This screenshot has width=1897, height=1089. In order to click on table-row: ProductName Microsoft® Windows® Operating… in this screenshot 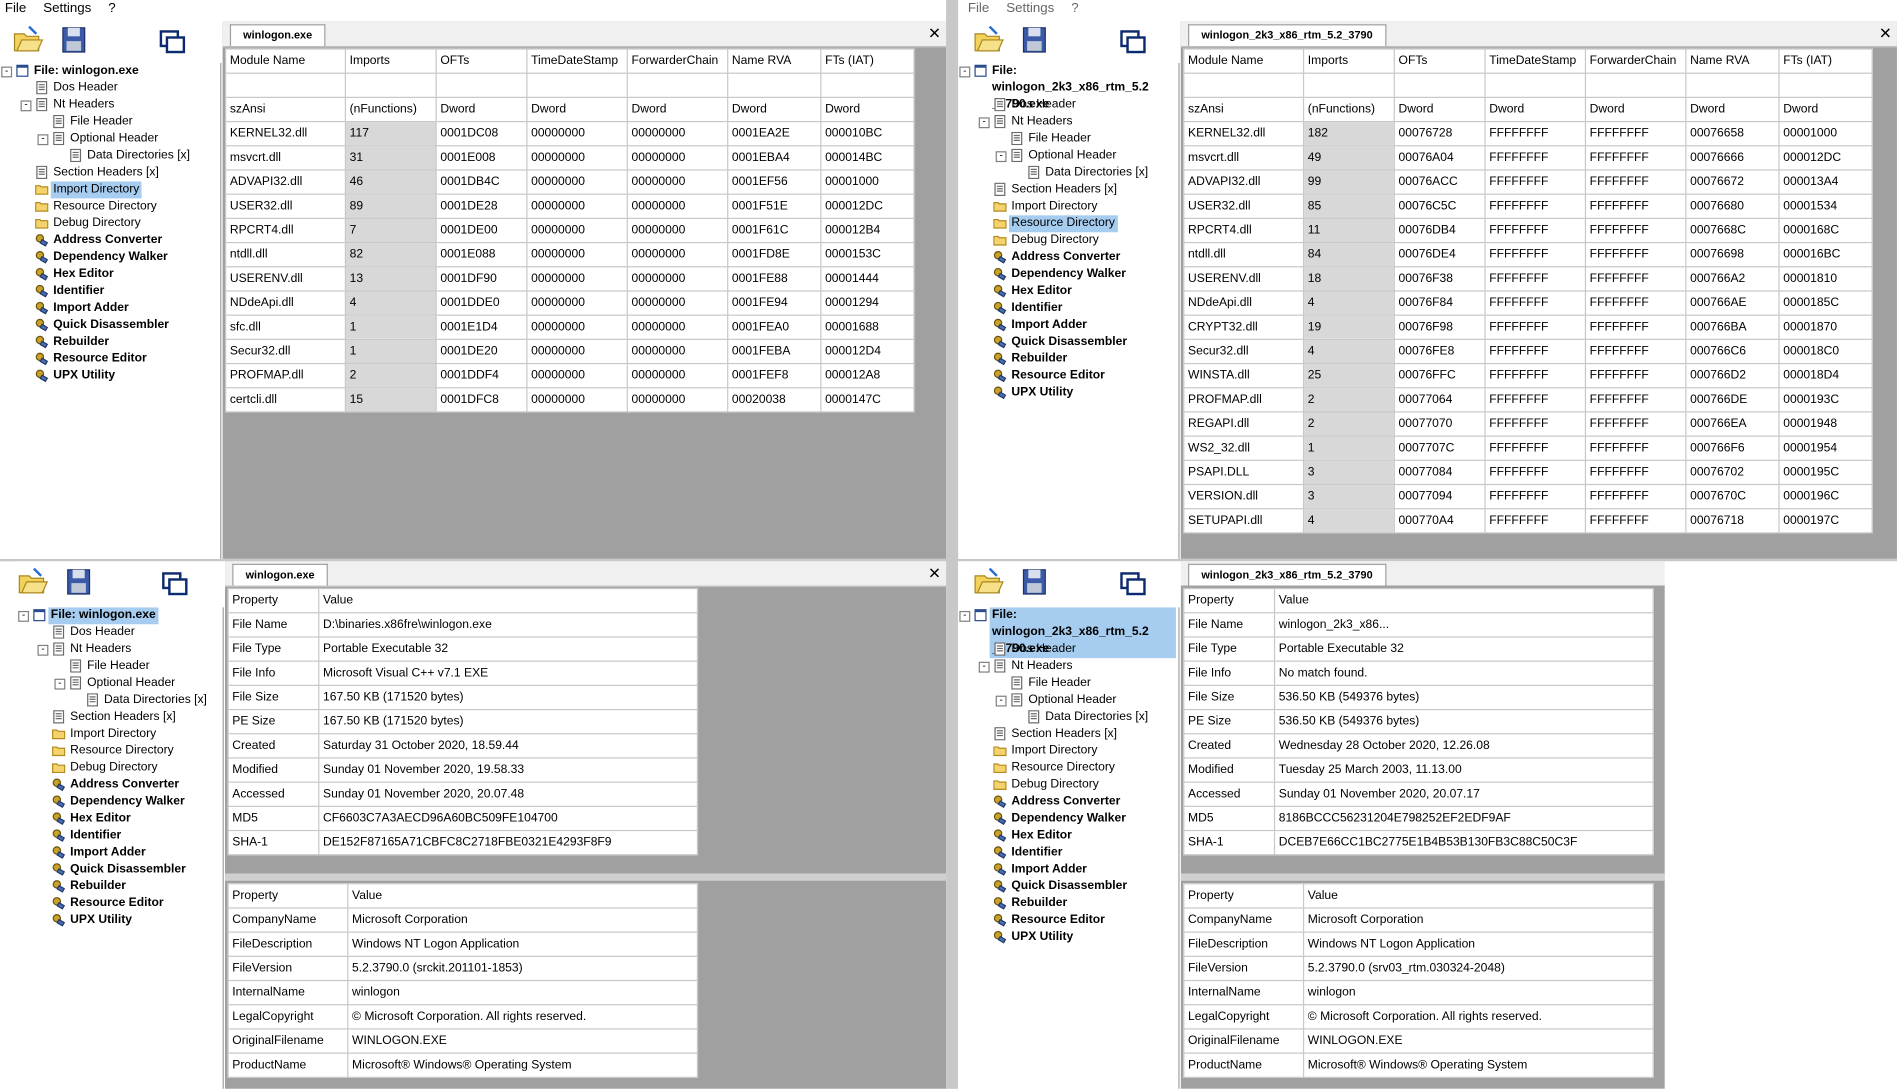, I will do `click(1418, 1065)`.